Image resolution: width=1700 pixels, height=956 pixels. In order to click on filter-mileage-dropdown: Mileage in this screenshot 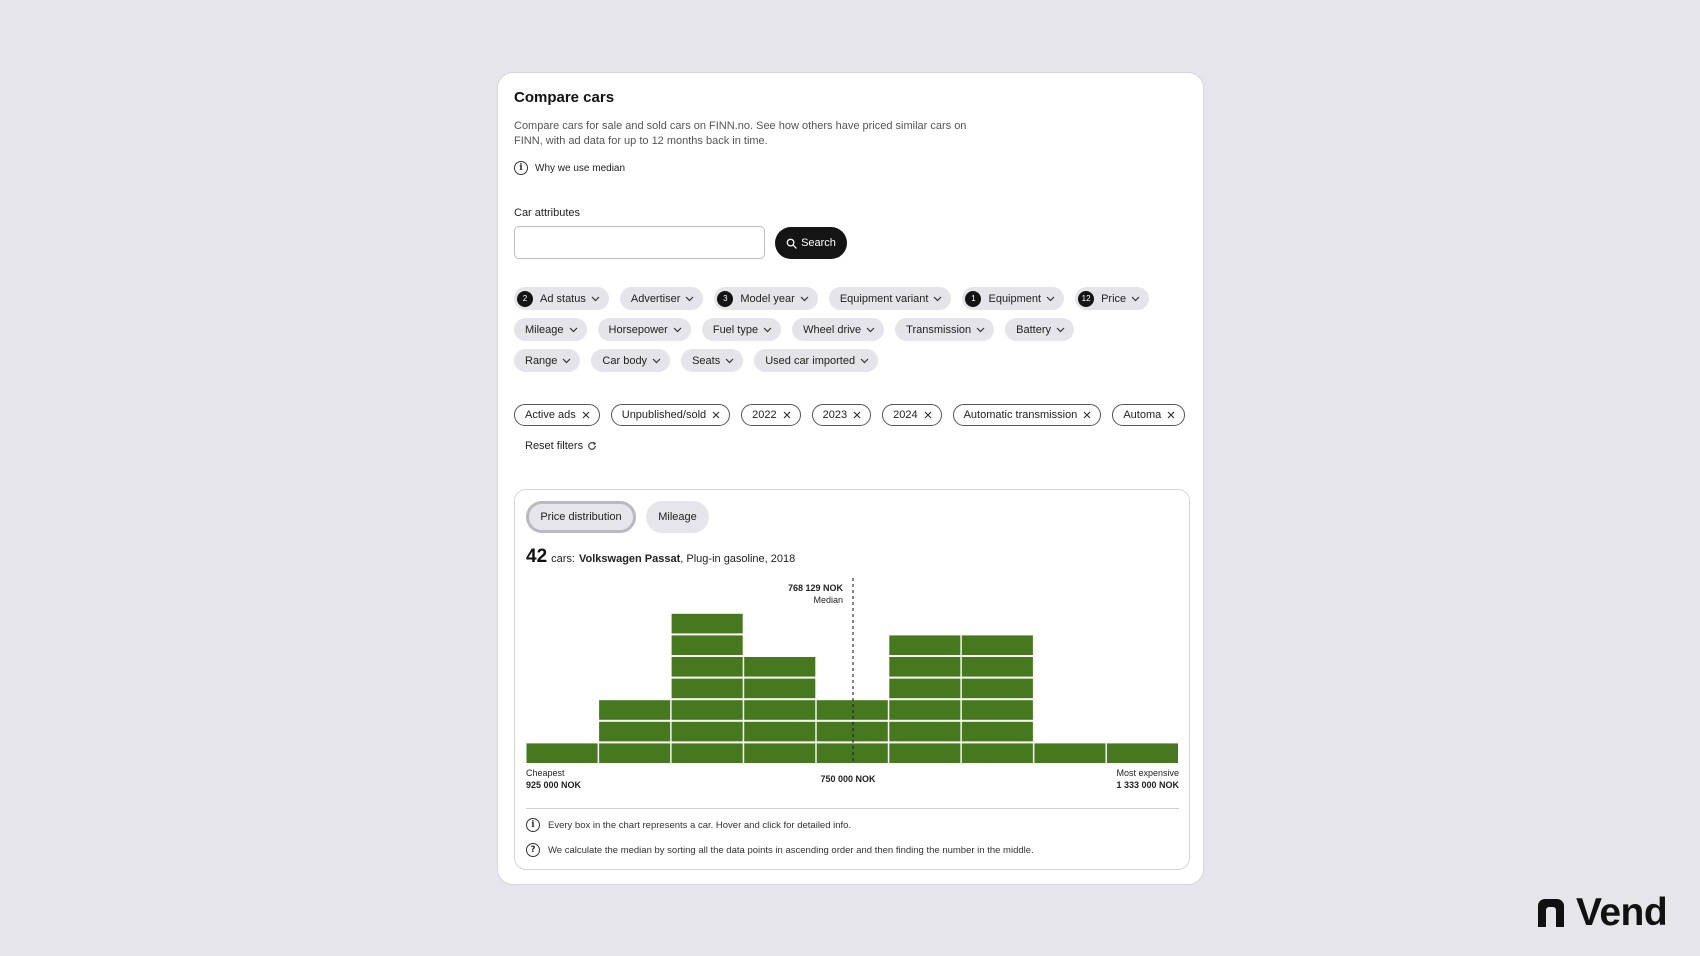, I will do `click(550, 329)`.